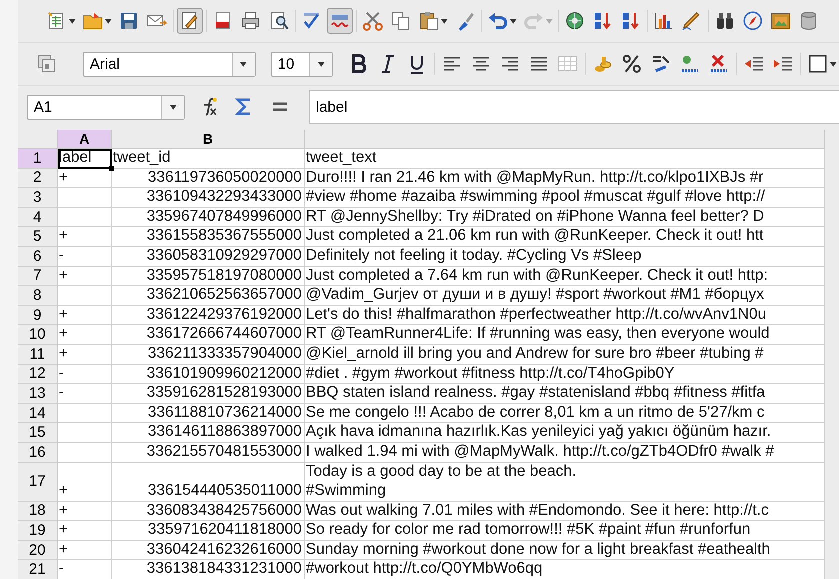  What do you see at coordinates (565, 237) in the screenshot?
I see `table-cell: Just completed a 21.06 km run with @RunKeeper. Check it out! htt` at bounding box center [565, 237].